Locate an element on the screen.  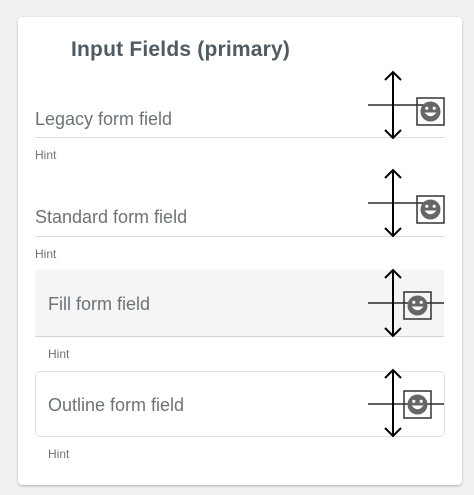
outline-field-label: Outline form field is located at coordinates (116, 405).